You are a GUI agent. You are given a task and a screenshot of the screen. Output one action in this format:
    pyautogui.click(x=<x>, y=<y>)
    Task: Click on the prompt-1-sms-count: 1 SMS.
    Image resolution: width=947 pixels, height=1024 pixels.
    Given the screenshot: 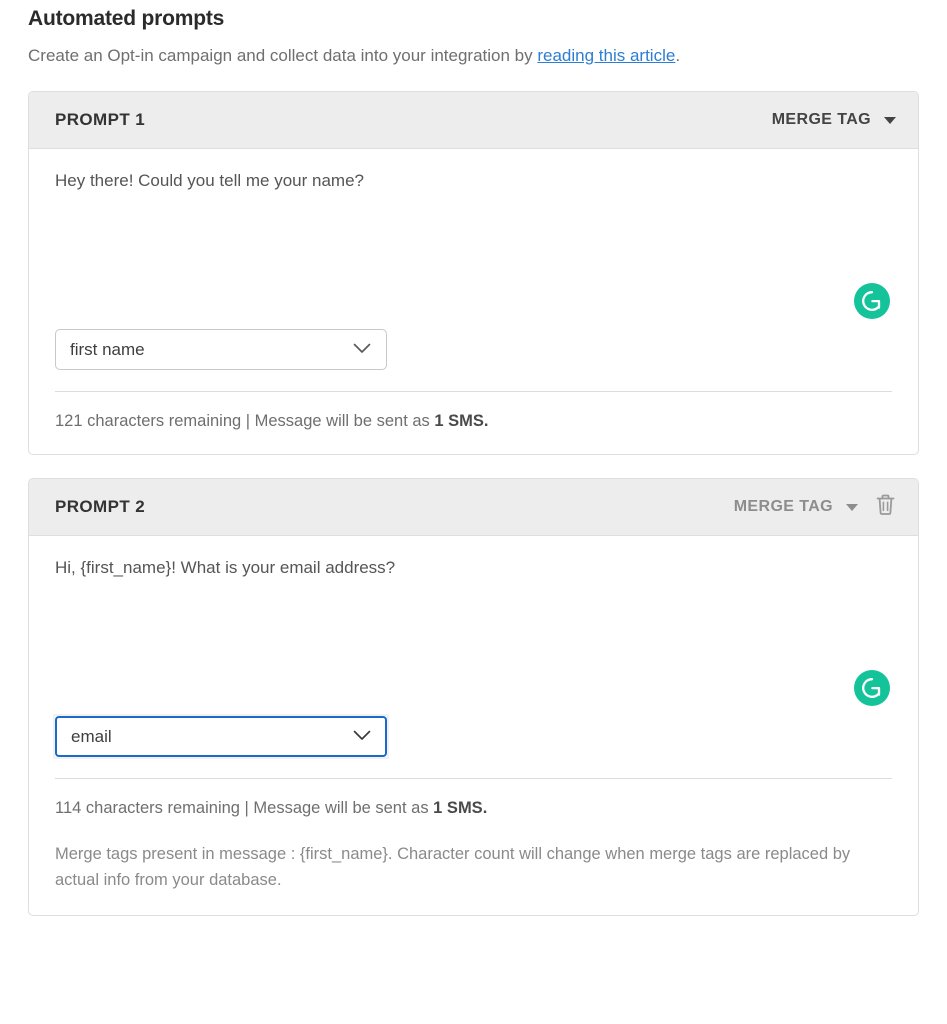 What is the action you would take?
    pyautogui.click(x=461, y=421)
    